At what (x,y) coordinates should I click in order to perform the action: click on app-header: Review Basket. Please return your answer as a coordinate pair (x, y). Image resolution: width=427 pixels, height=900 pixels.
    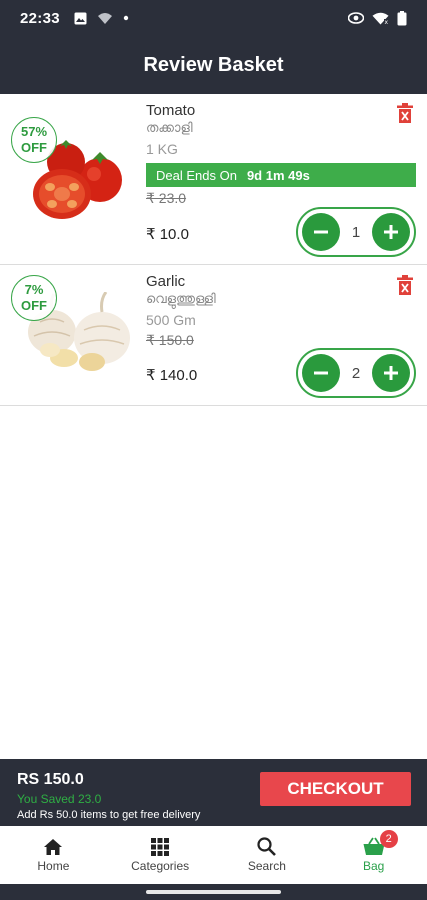
    Looking at the image, I should click on (213, 65).